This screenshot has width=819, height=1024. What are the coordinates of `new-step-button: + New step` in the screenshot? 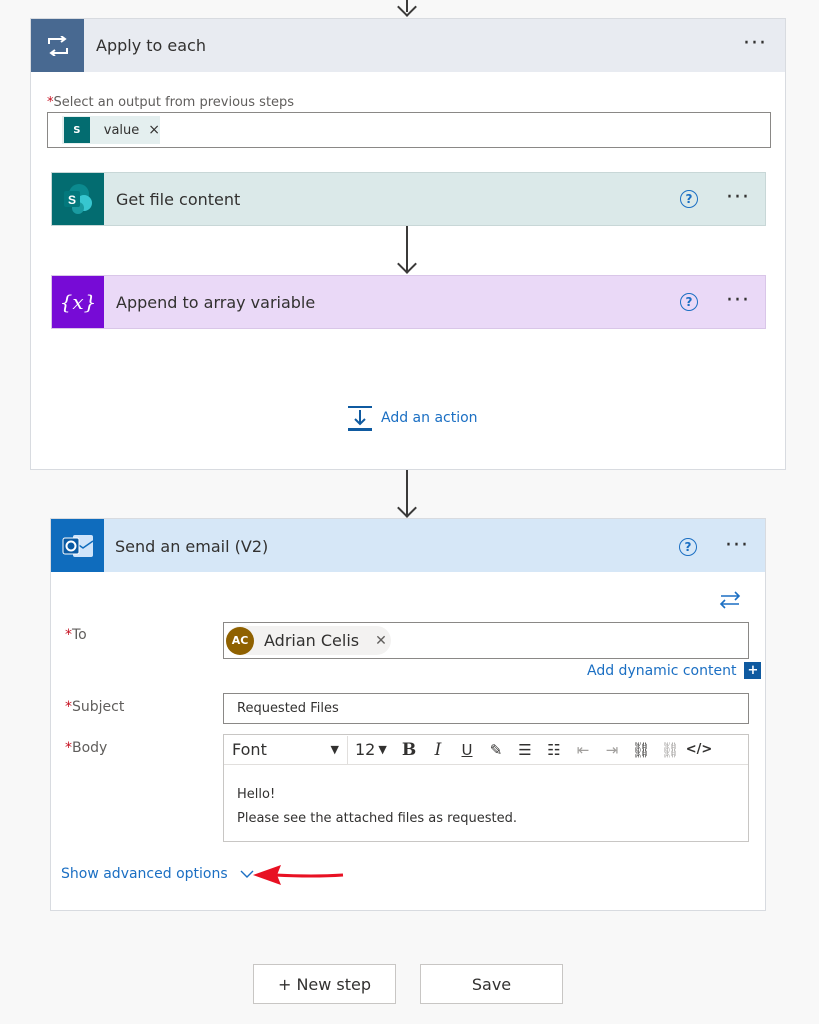 It's located at (324, 984).